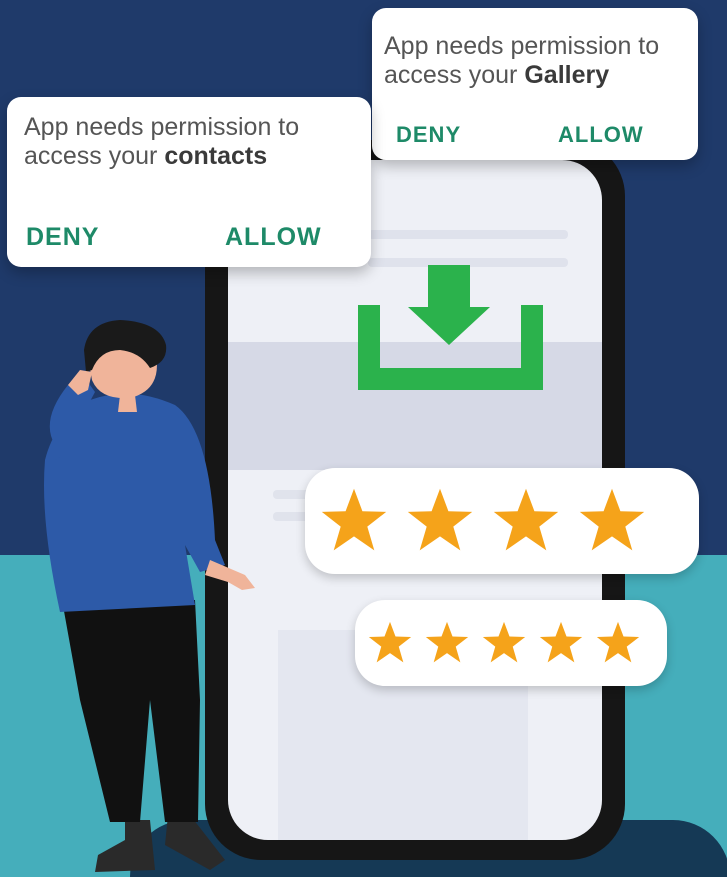 The height and width of the screenshot is (877, 727). Describe the element at coordinates (216, 156) in the screenshot. I see `dialog-message-highlight: contacts` at that location.